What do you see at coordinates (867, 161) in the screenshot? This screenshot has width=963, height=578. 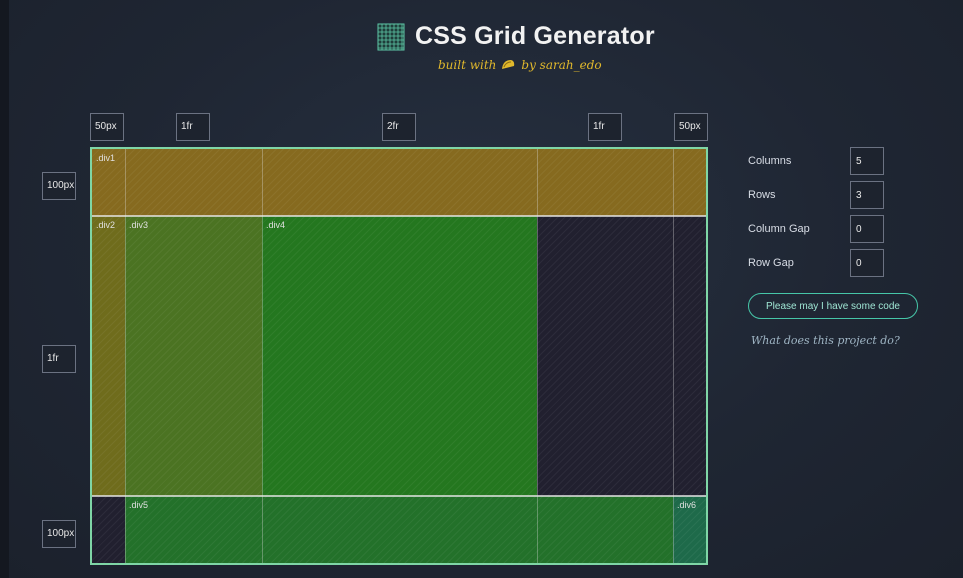 I see `columns-input` at bounding box center [867, 161].